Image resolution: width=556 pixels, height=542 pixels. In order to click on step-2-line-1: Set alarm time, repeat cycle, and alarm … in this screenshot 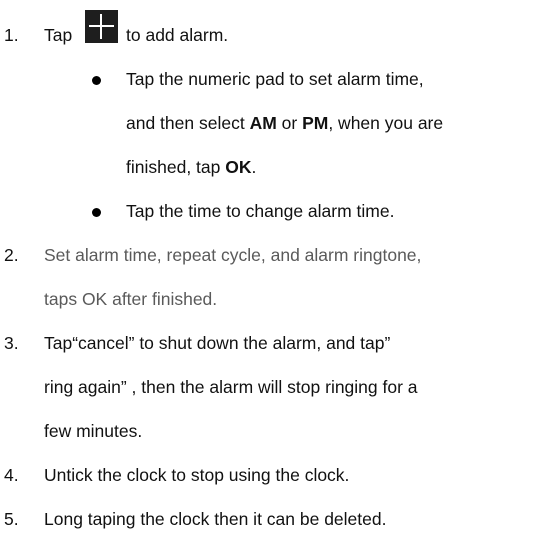, I will do `click(233, 255)`.